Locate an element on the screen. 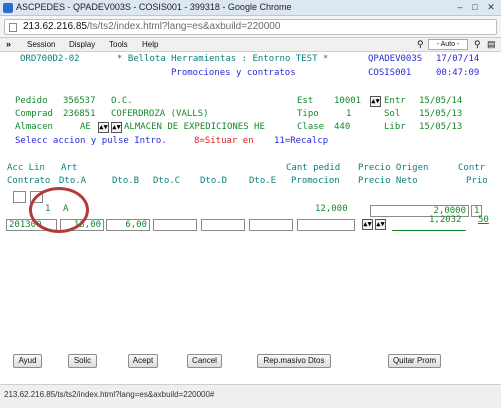  chevron-right-icon: » is located at coordinates (8, 44).